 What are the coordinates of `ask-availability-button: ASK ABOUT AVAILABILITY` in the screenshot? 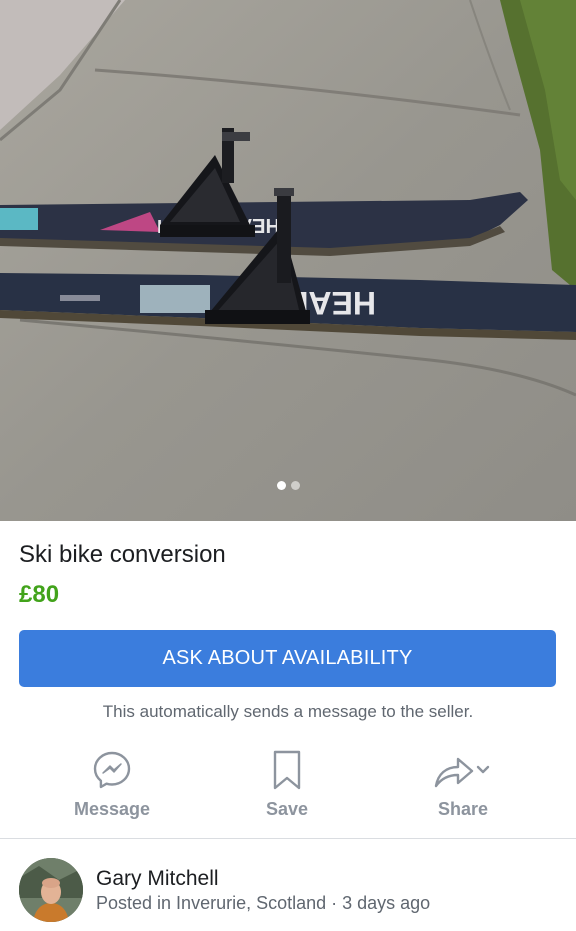 It's located at (287, 658).